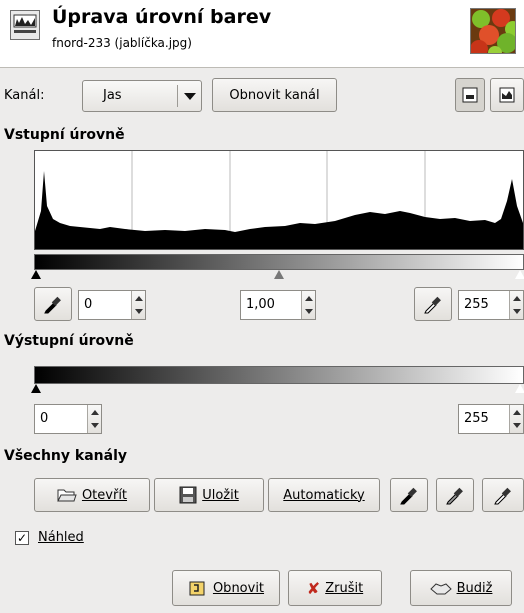 Image resolution: width=524 pixels, height=613 pixels. I want to click on preview-label: Náhled, so click(61, 537).